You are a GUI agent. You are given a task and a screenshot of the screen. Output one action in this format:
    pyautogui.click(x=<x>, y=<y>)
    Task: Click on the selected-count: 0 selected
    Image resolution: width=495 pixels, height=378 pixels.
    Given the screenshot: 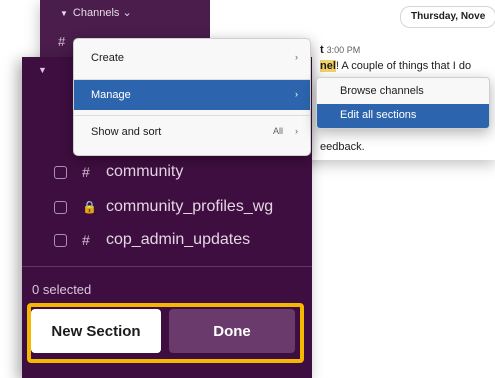 What is the action you would take?
    pyautogui.click(x=62, y=289)
    